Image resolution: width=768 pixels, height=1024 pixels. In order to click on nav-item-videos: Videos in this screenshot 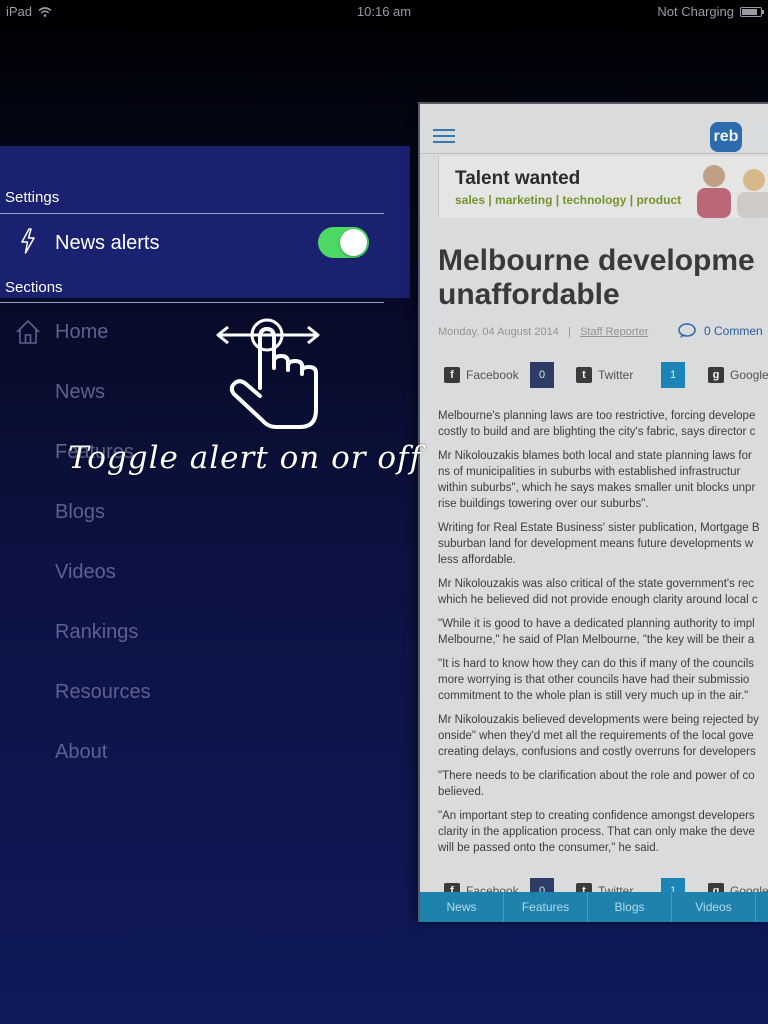, I will do `click(192, 573)`.